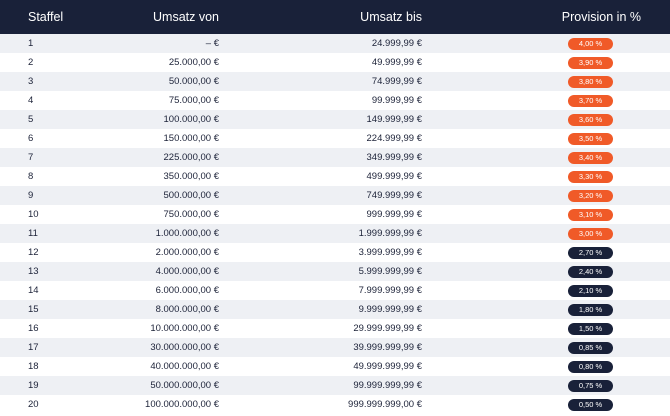 The height and width of the screenshot is (416, 670). What do you see at coordinates (601, 17) in the screenshot?
I see `header-provision: Provision in %` at bounding box center [601, 17].